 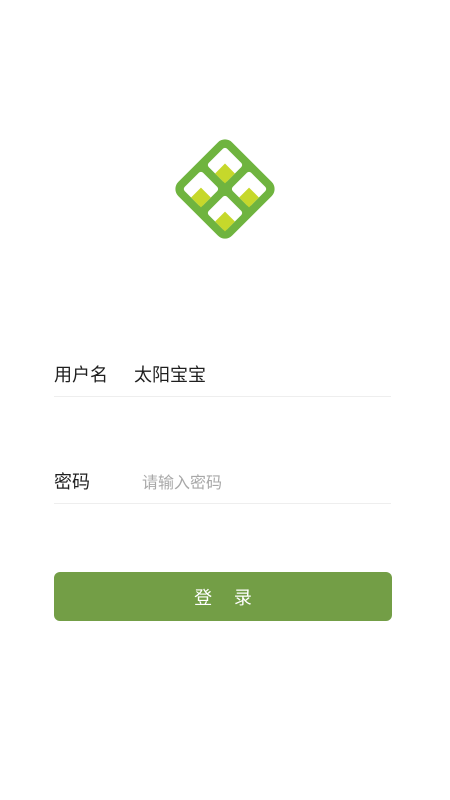 I want to click on username-row: 用户名 太阳宝宝, so click(x=222, y=368).